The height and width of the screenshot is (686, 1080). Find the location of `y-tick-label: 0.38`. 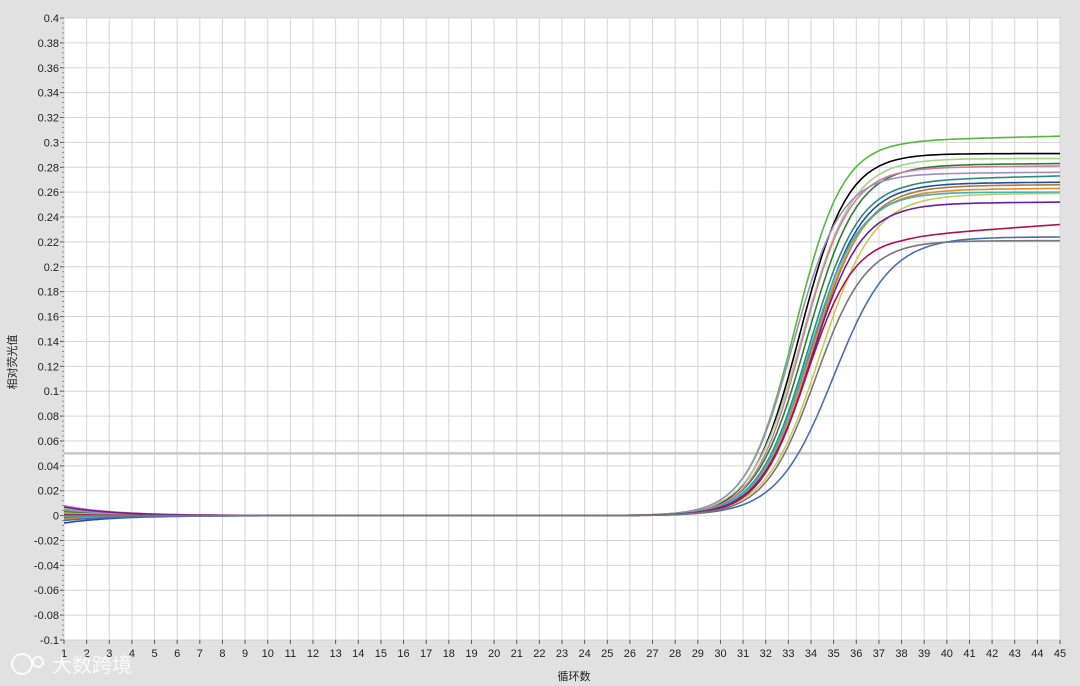

y-tick-label: 0.38 is located at coordinates (48, 44).